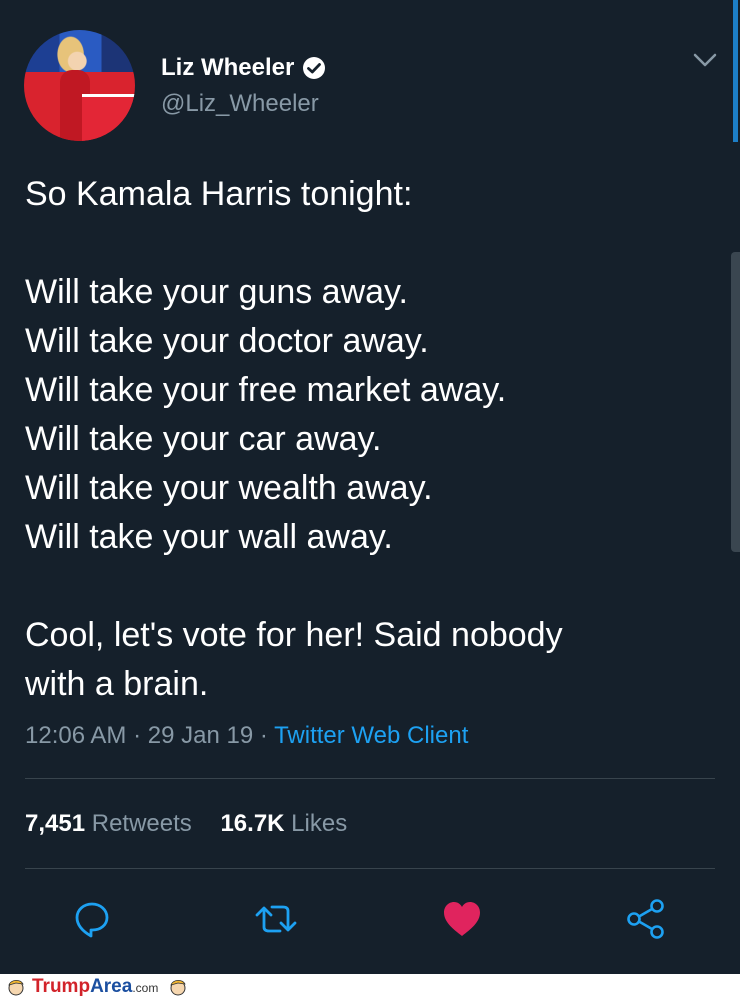 The height and width of the screenshot is (999, 740). Describe the element at coordinates (142, 823) in the screenshot. I see `retweets-label: Retweets` at that location.